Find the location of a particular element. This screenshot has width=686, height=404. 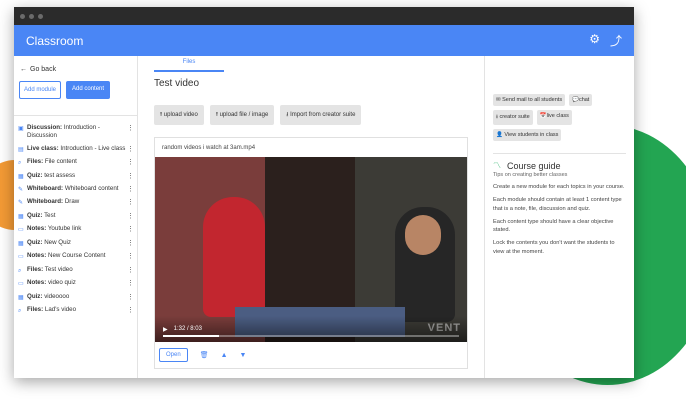

list-item: ⌕ Files: Test video ⋮ is located at coordinates (76, 270).